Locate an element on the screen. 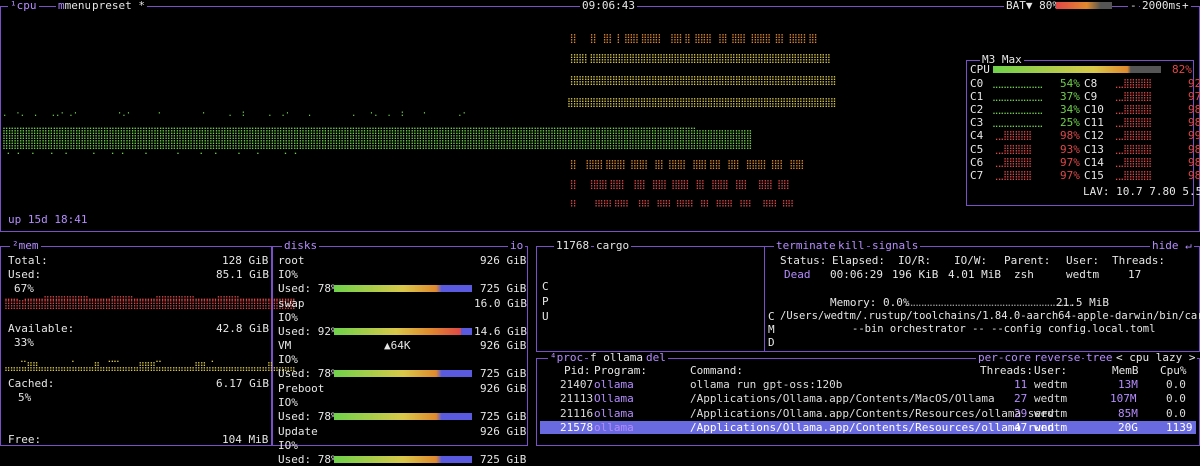  tab-preset: preset * is located at coordinates (118, 6).